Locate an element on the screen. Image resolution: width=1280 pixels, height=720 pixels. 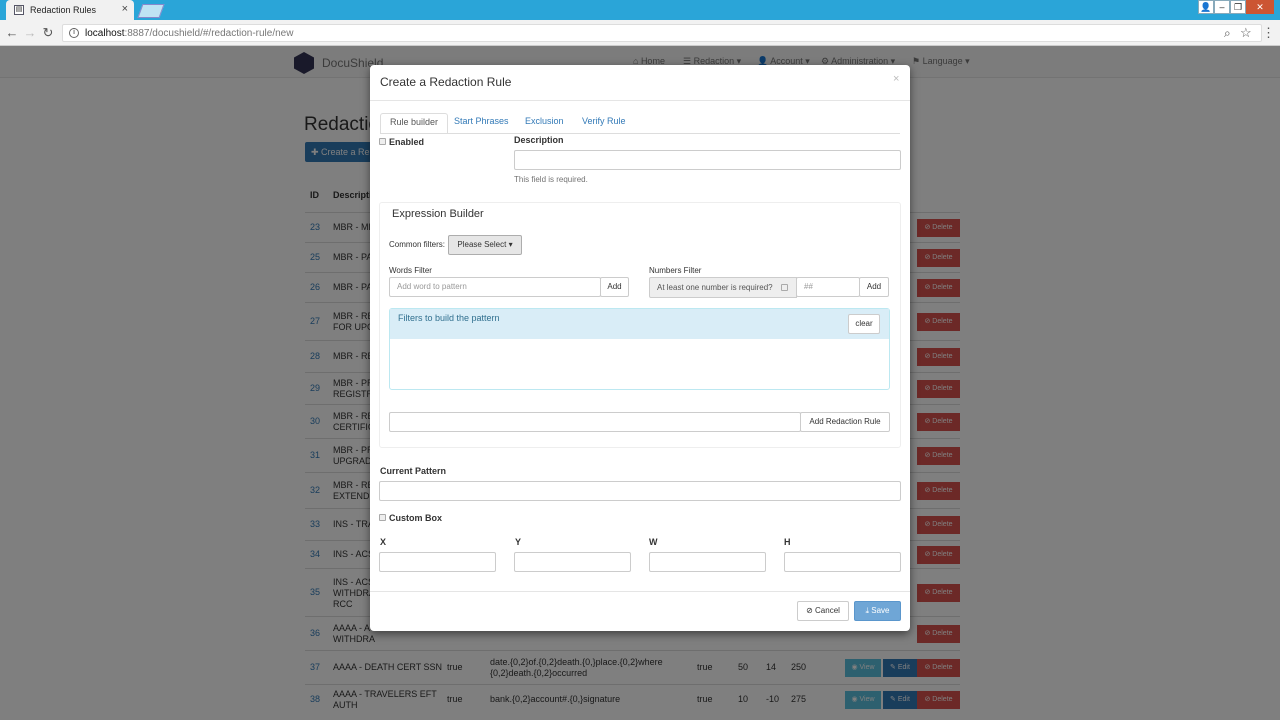
tab-exclusion: Exclusion is located at coordinates (544, 123).